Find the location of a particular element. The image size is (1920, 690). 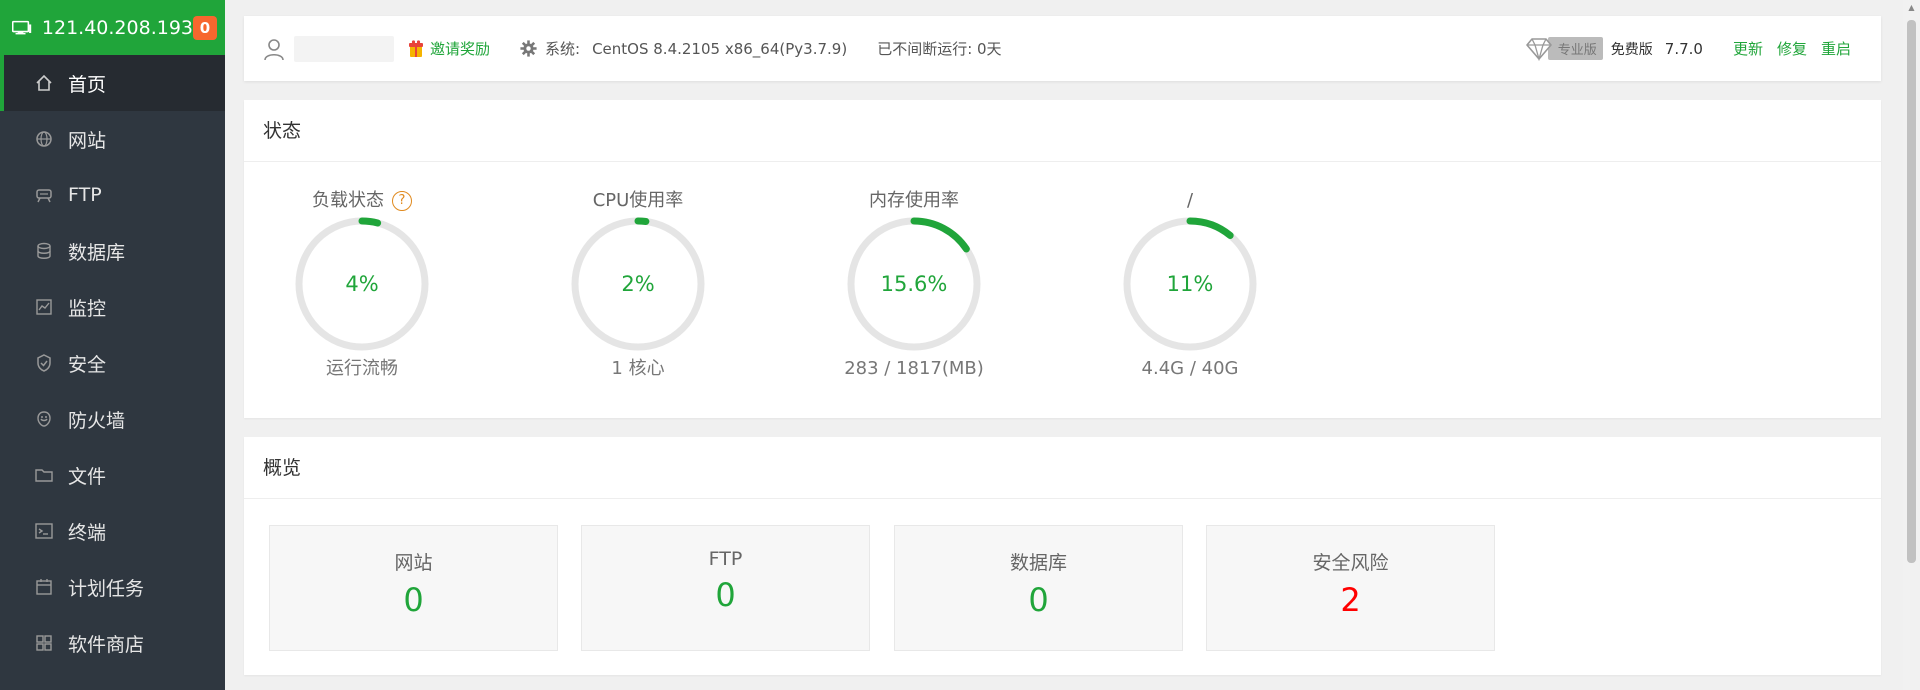

sidebar-item-0: 首页 is located at coordinates (112, 83).